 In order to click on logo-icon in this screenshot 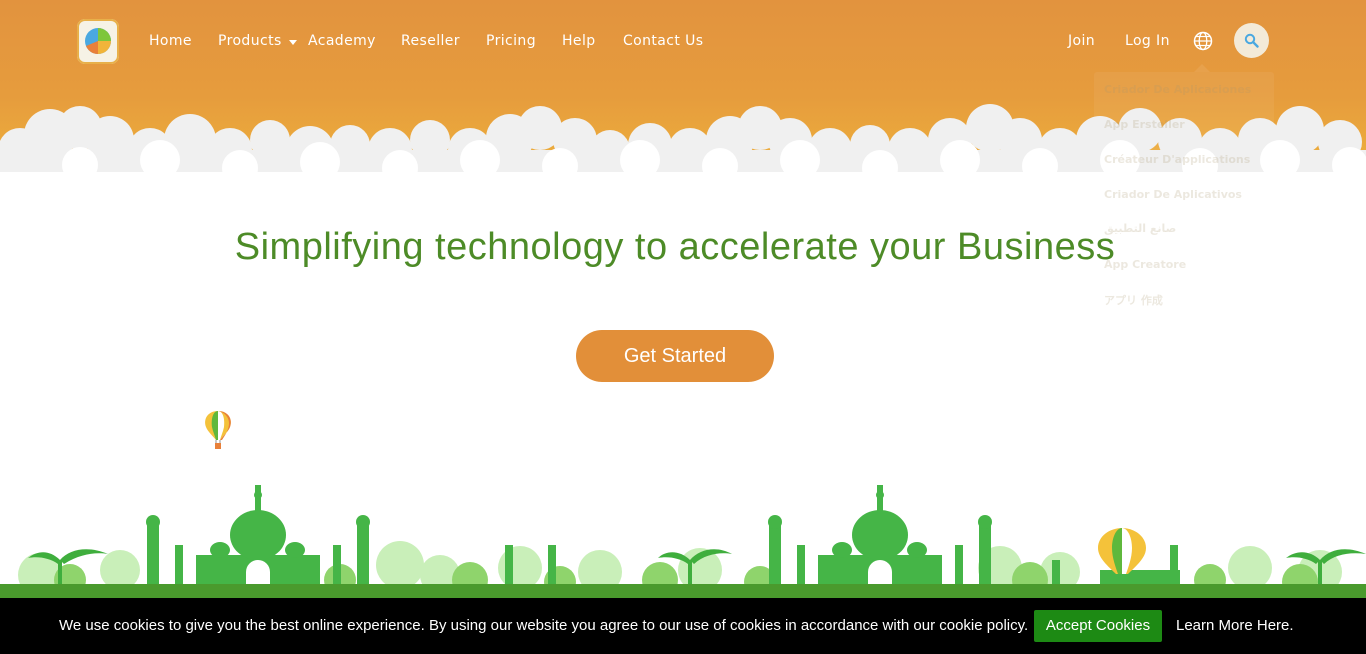, I will do `click(98, 41)`.